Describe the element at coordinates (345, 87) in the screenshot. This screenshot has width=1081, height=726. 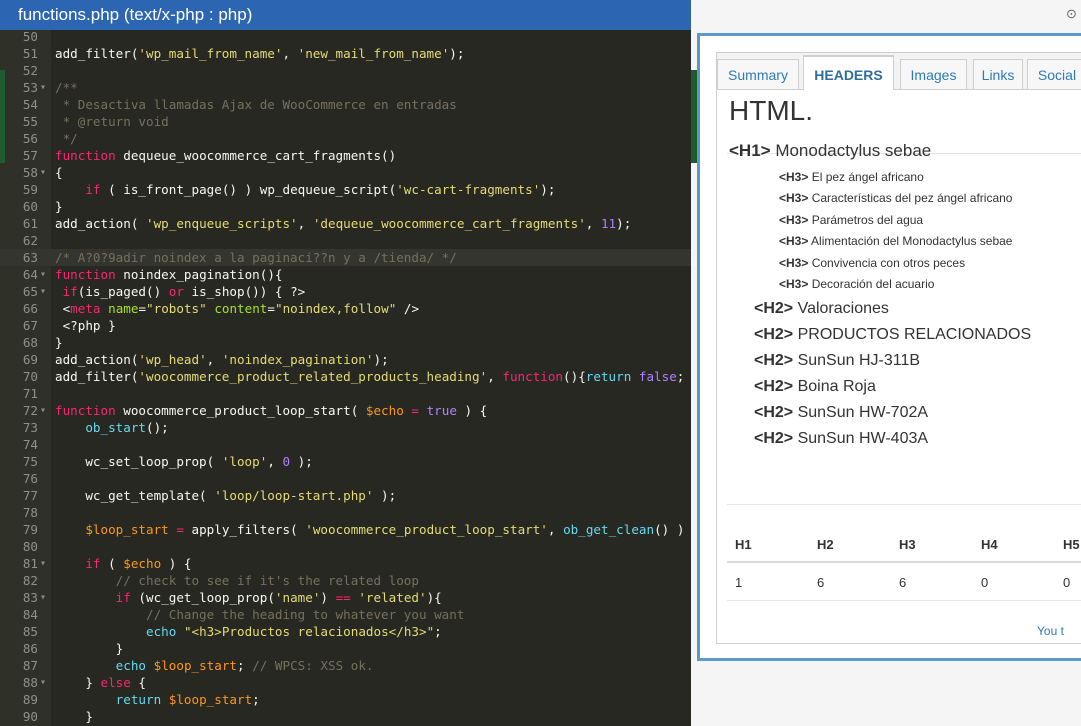
I see `code-line: 53 ▾ /**` at that location.